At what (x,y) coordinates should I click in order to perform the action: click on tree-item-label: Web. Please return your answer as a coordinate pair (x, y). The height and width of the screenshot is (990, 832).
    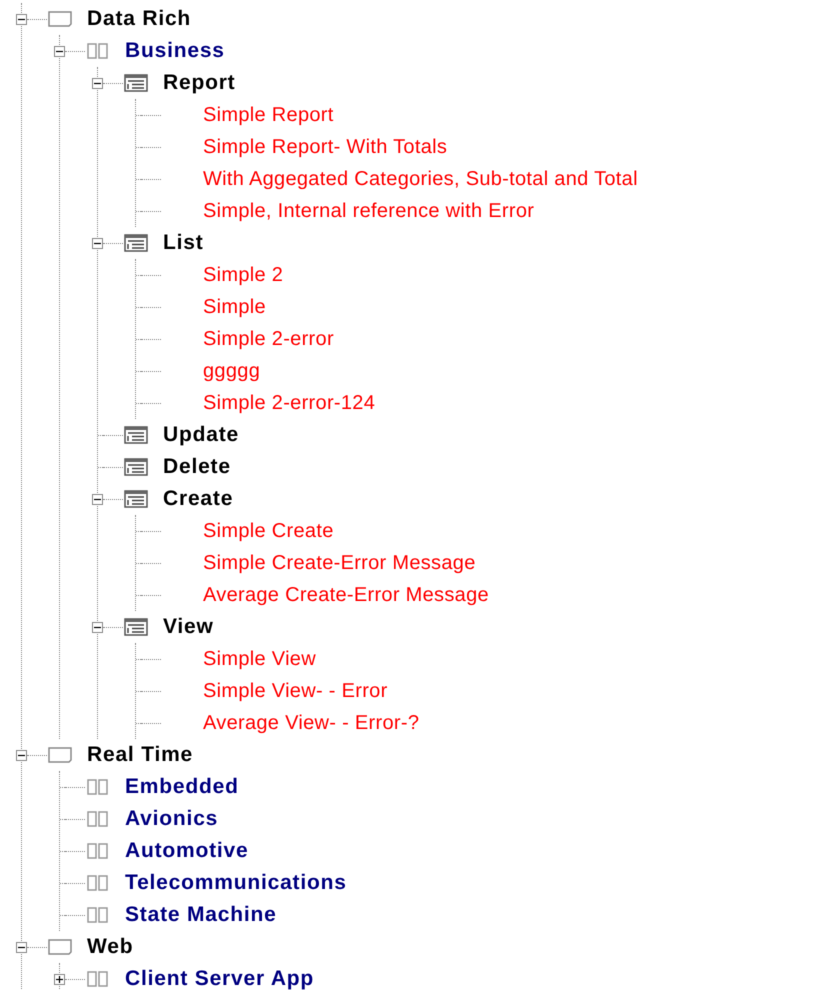
    Looking at the image, I should click on (110, 947).